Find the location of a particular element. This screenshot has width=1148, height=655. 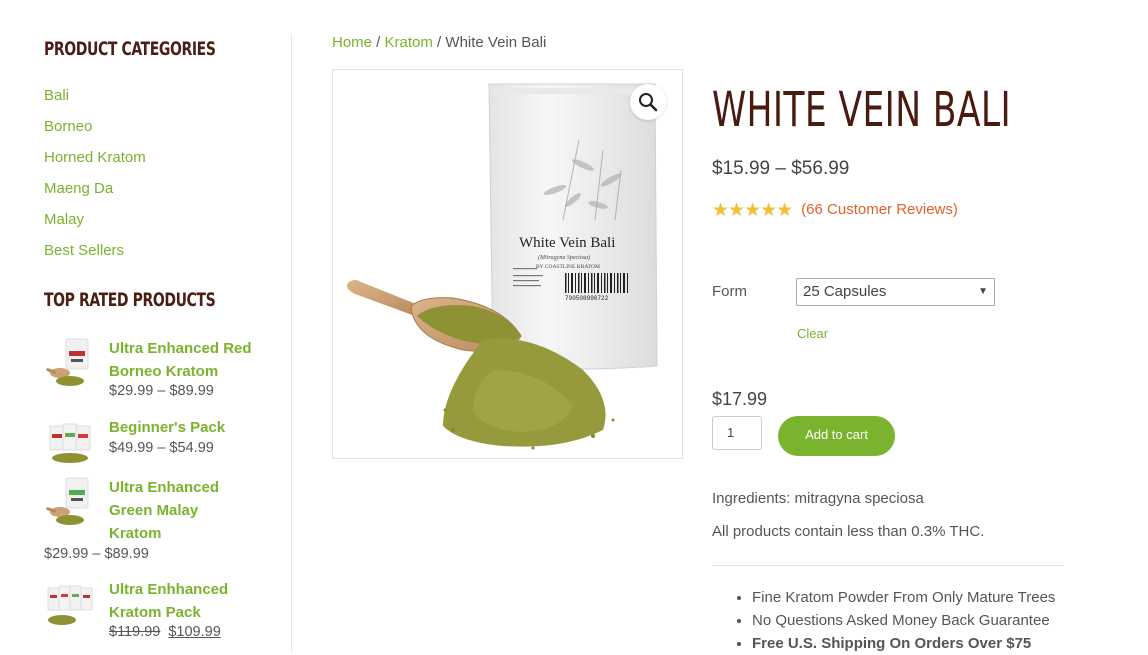

product-title: WHITE VEIN BALI is located at coordinates (861, 110).